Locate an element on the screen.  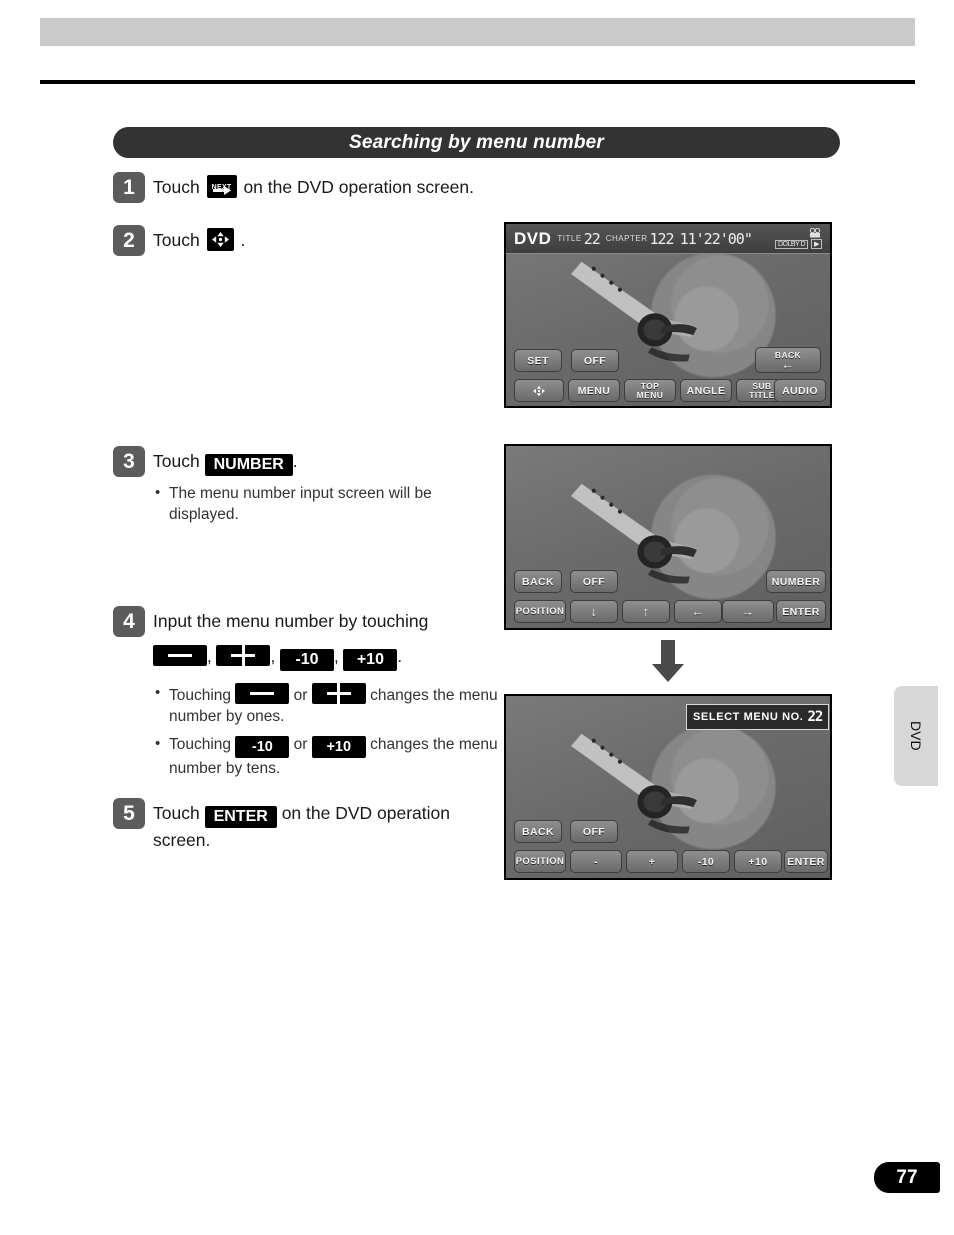
step-3-text: Touch NUMBER. is located at coordinates (225, 461).